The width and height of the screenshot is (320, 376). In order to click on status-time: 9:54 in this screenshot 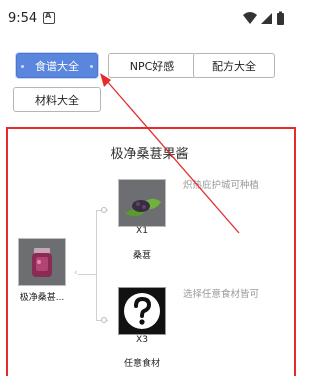, I will do `click(23, 18)`.